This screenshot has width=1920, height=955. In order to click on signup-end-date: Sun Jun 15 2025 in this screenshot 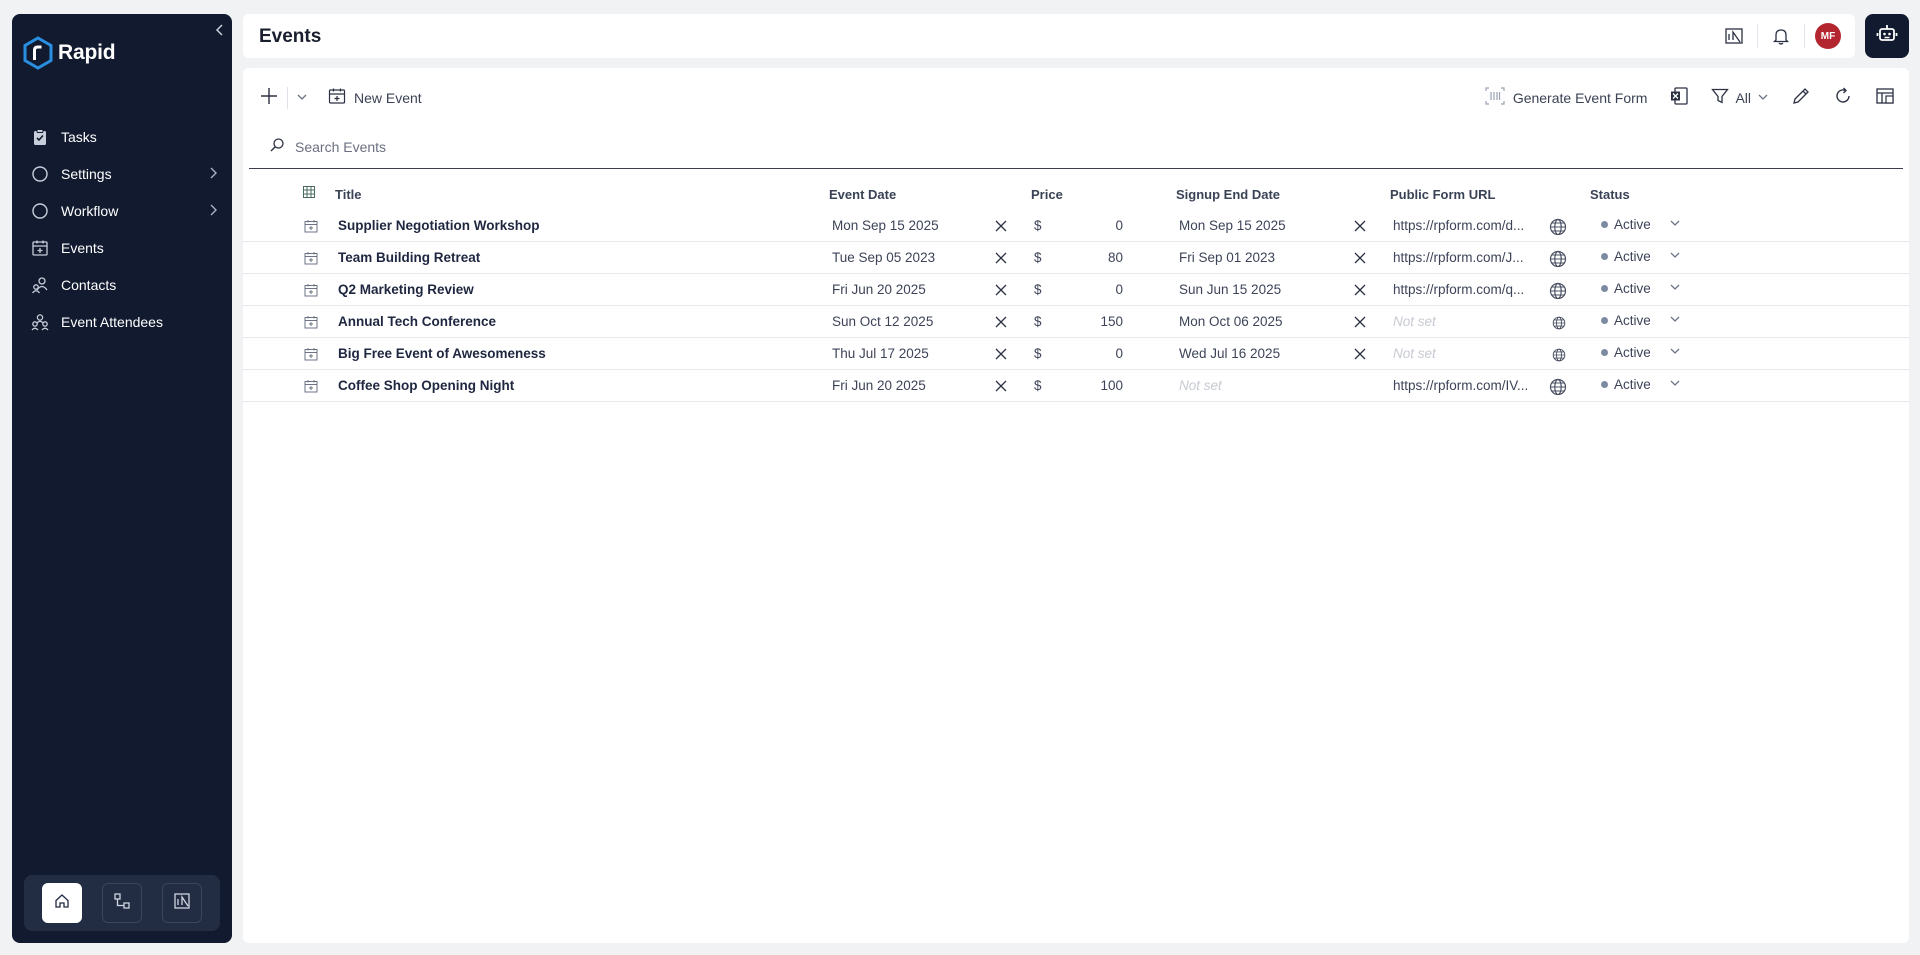, I will do `click(1230, 289)`.